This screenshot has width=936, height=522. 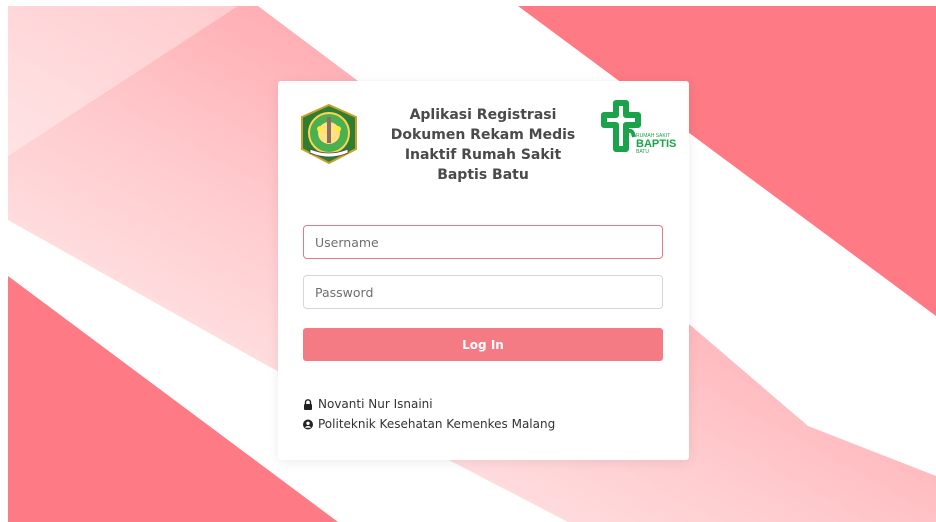 I want to click on app-title-line-2: Dokumen Rekam Medis, so click(x=483, y=135).